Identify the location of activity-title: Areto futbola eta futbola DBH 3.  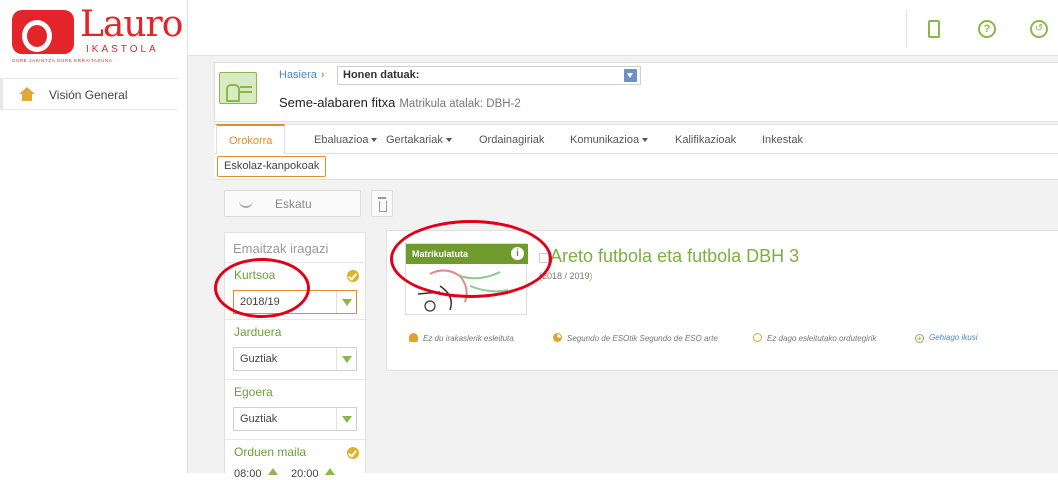
(674, 256).